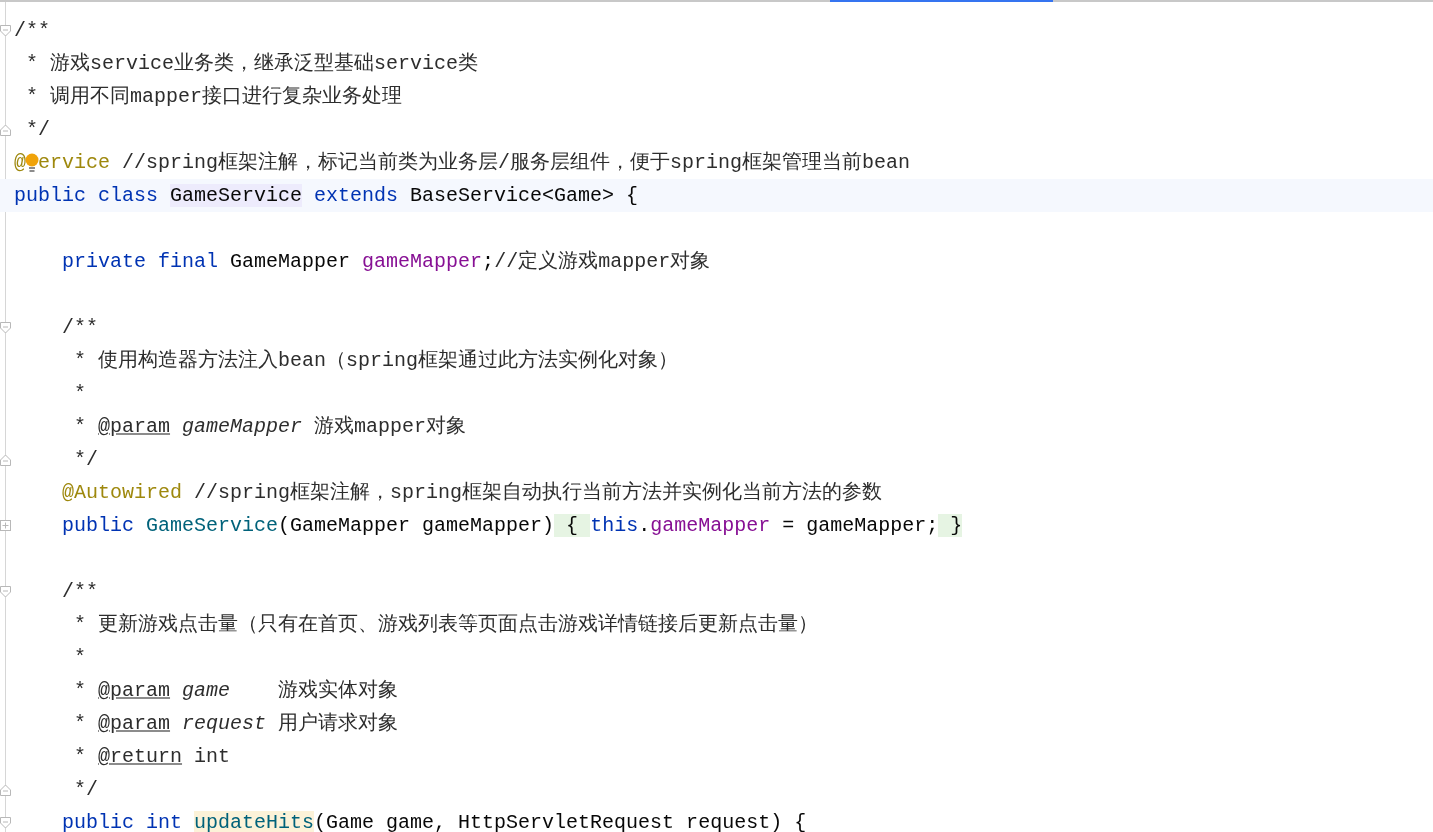 The image size is (1433, 832). Describe the element at coordinates (386, 262) in the screenshot. I see `code-line: private final GameMapper gameMapper;//定义游戏mapper对象` at that location.